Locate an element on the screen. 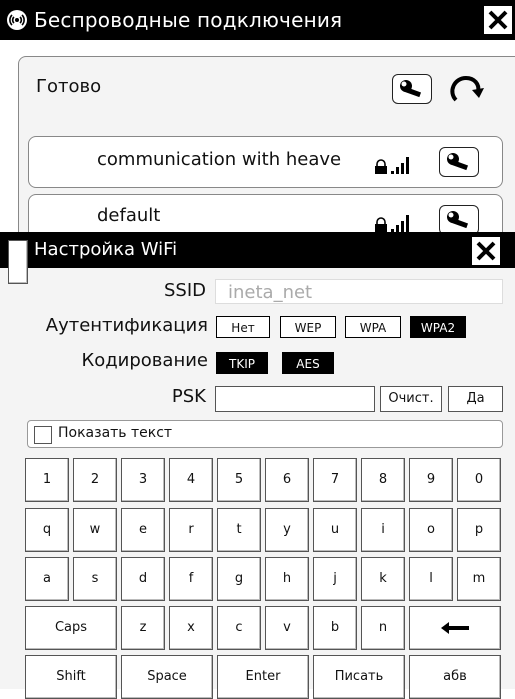  ok-button: Да is located at coordinates (475, 399).